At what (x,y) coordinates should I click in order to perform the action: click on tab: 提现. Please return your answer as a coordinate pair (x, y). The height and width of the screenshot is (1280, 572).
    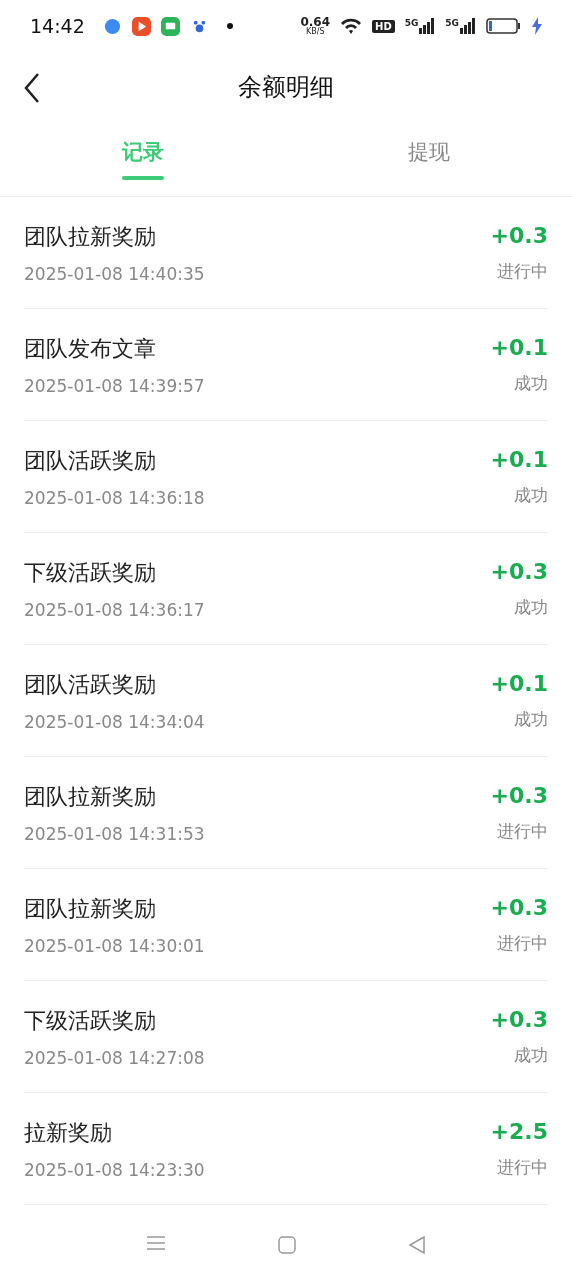
    Looking at the image, I should click on (429, 159).